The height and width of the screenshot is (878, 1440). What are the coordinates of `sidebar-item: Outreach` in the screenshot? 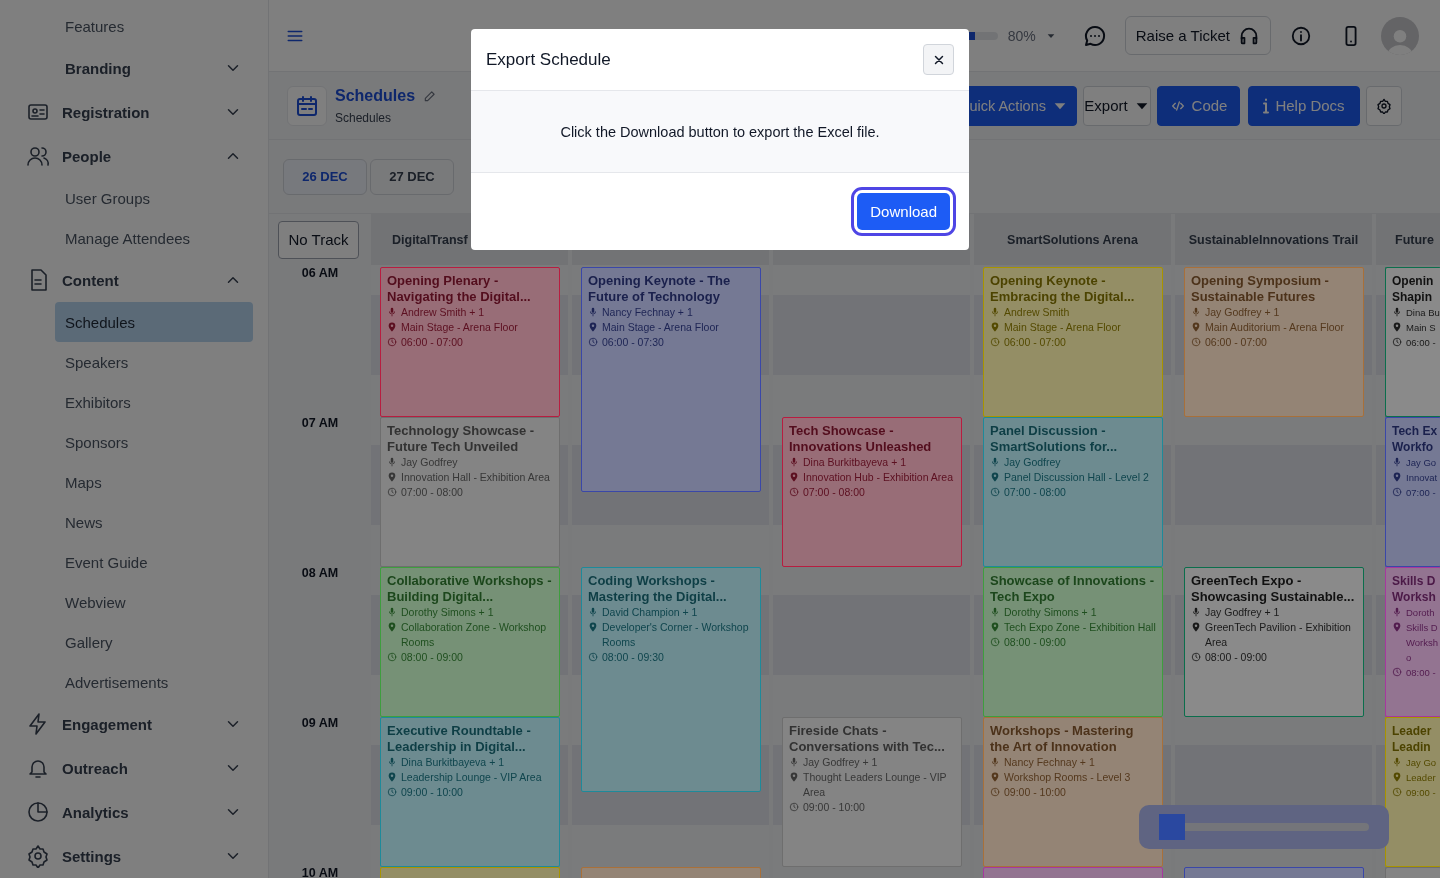 It's located at (134, 768).